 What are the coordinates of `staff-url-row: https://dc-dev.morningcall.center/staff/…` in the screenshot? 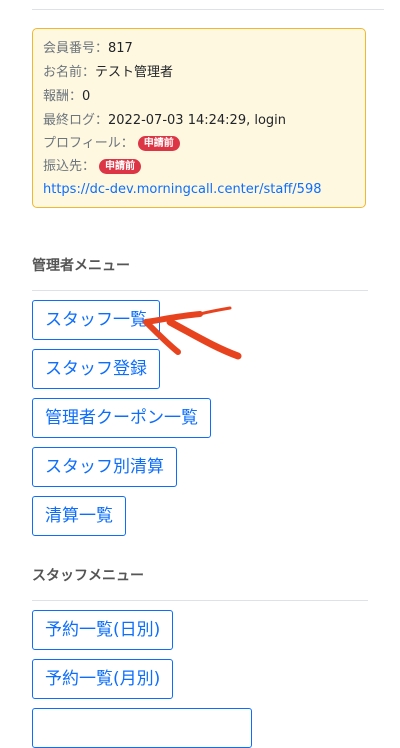 It's located at (182, 189).